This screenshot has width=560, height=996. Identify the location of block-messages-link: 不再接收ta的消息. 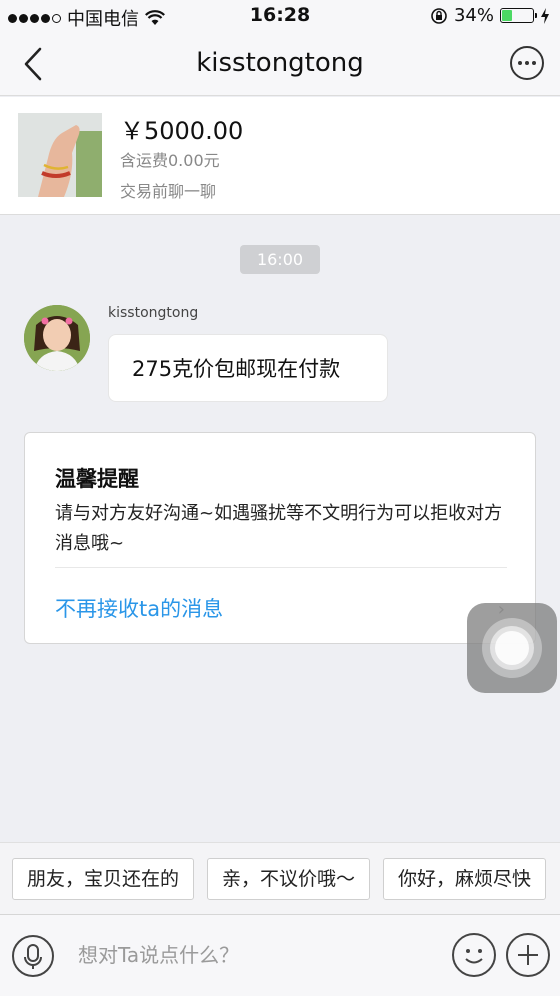
(139, 608).